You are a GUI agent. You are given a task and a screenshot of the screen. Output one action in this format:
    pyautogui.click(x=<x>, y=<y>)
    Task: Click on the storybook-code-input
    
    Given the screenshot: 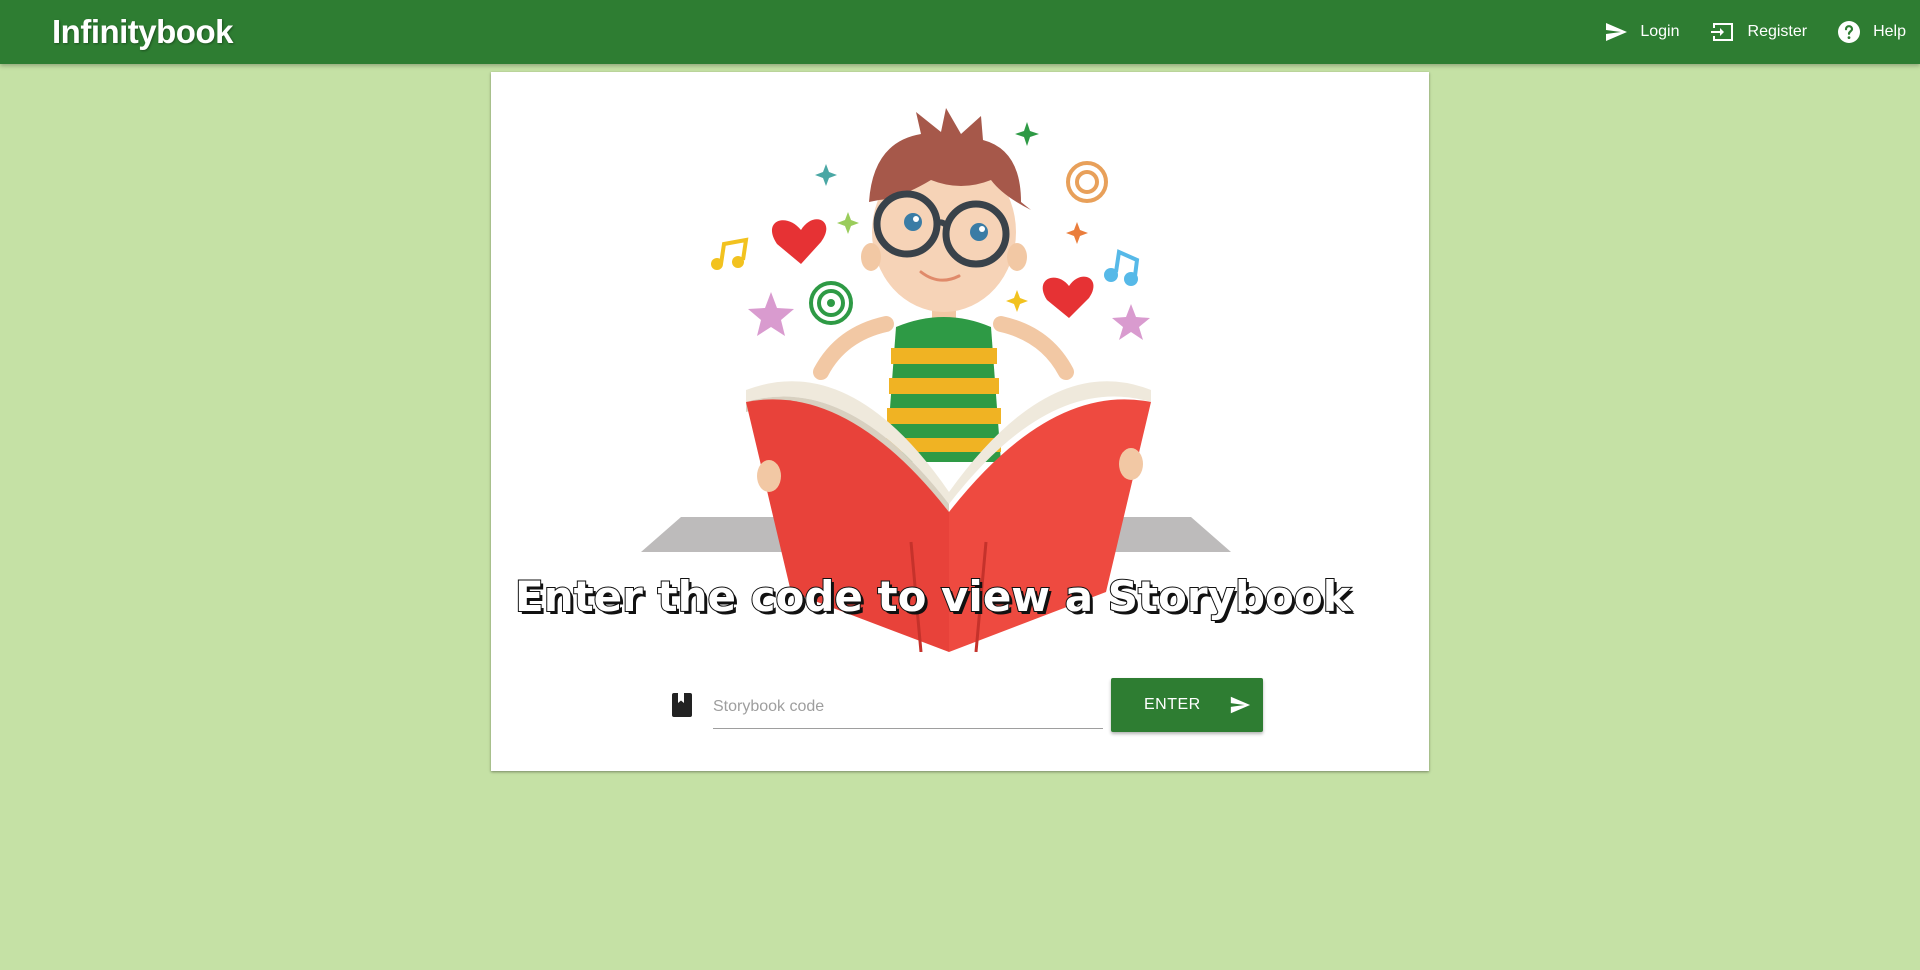 What is the action you would take?
    pyautogui.click(x=908, y=707)
    